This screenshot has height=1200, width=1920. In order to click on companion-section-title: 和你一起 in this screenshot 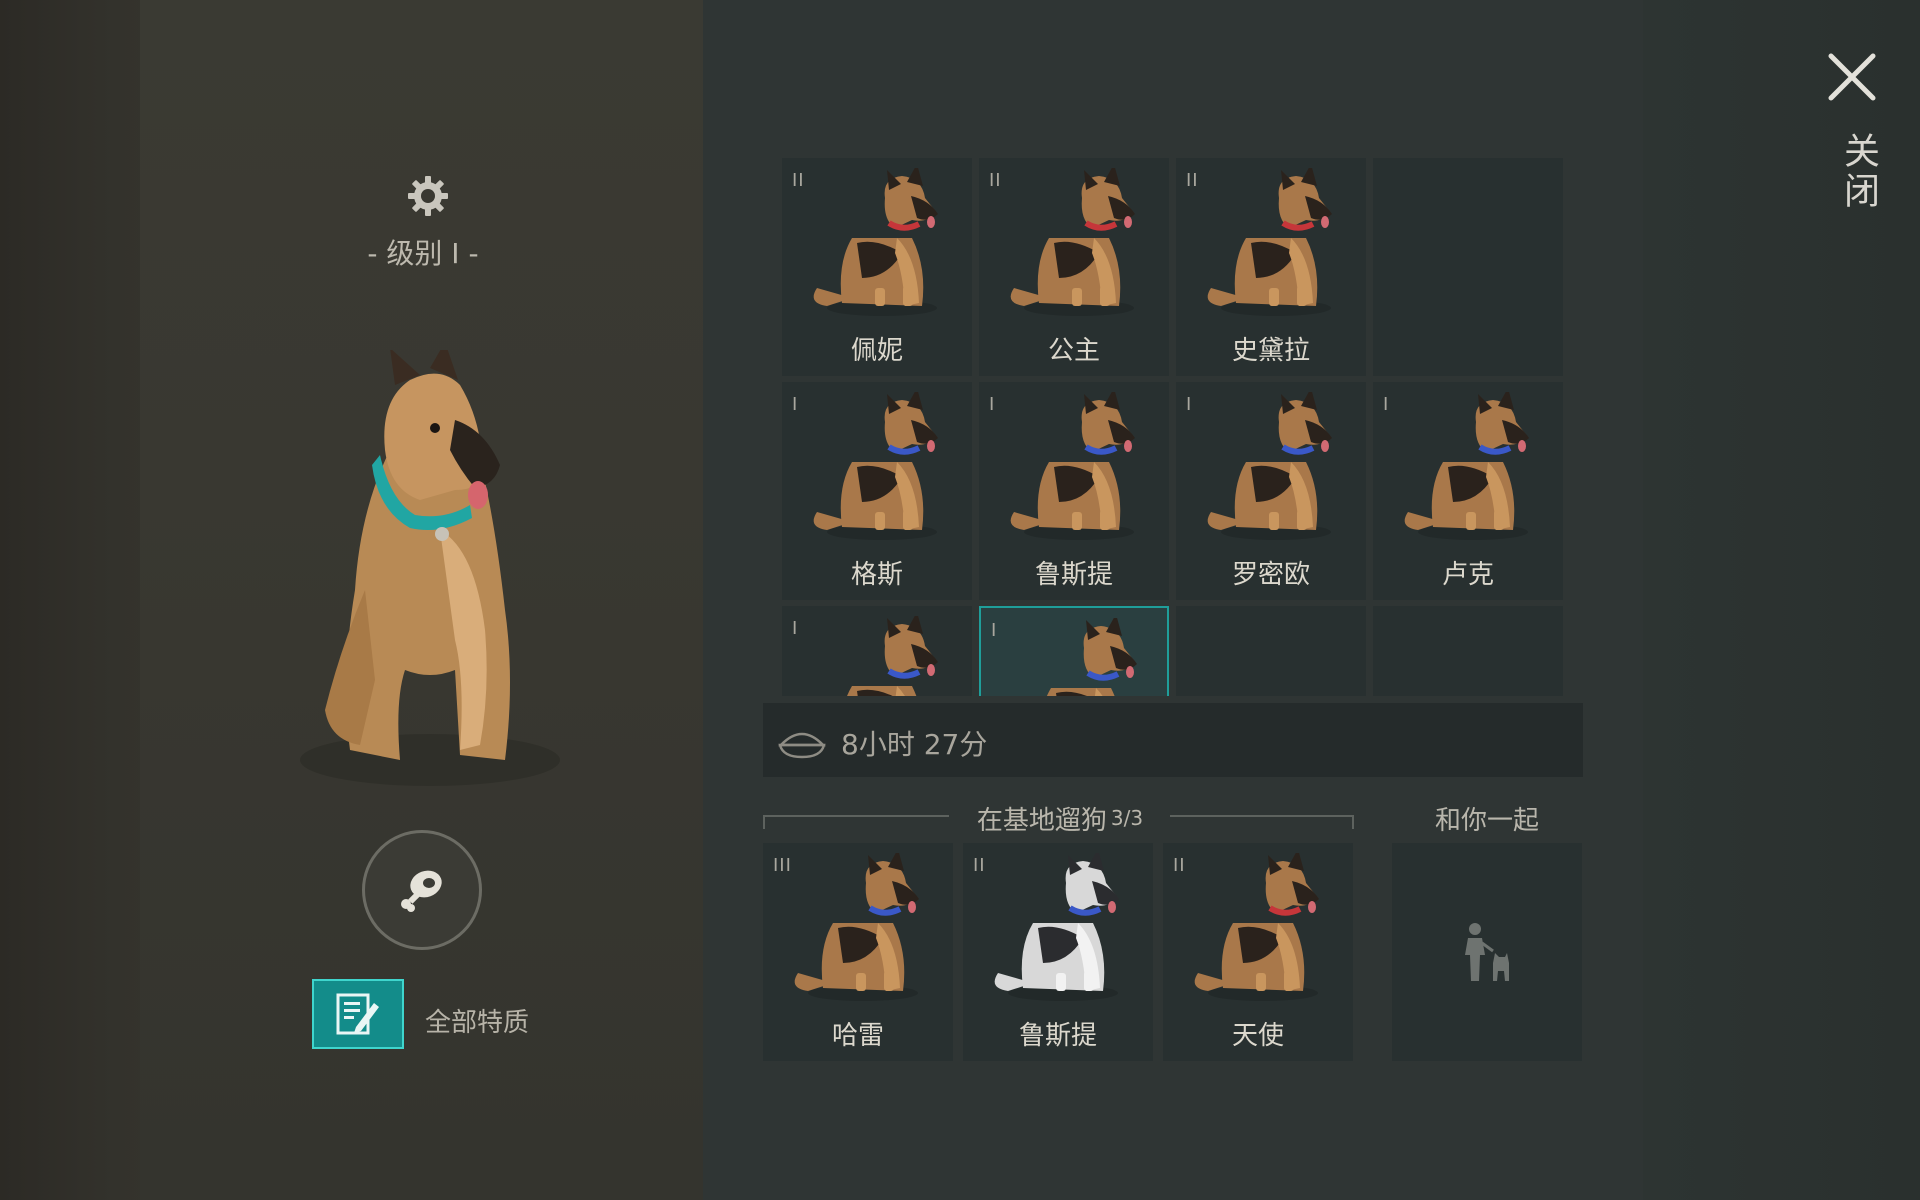, I will do `click(1486, 821)`.